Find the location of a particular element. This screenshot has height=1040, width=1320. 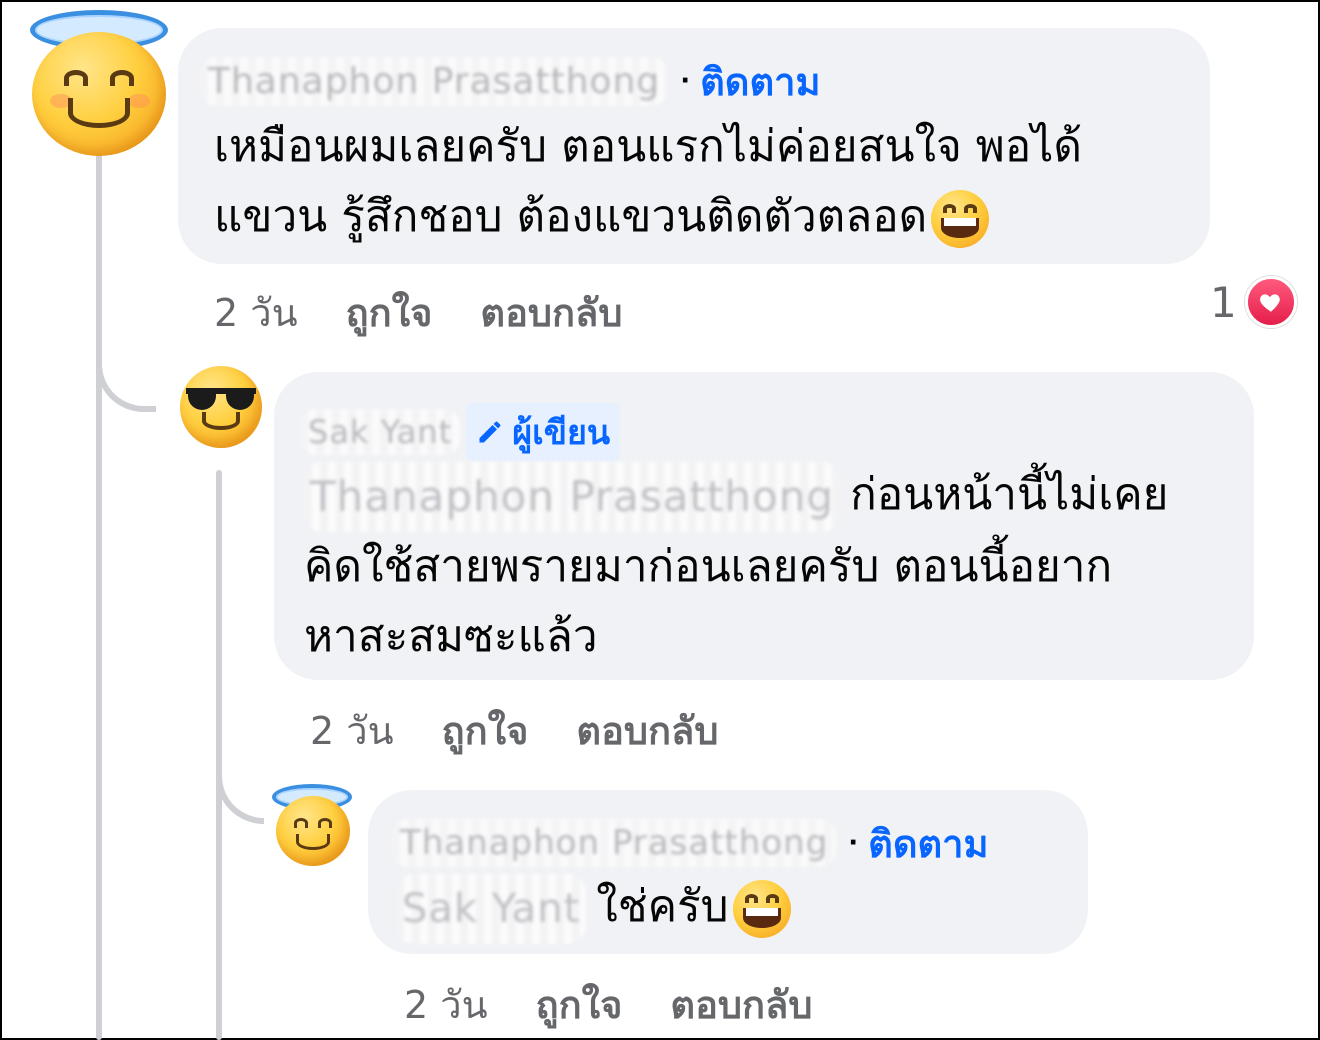

comment-text-line: Sak Yant ใช่ครับ is located at coordinates (593, 908).